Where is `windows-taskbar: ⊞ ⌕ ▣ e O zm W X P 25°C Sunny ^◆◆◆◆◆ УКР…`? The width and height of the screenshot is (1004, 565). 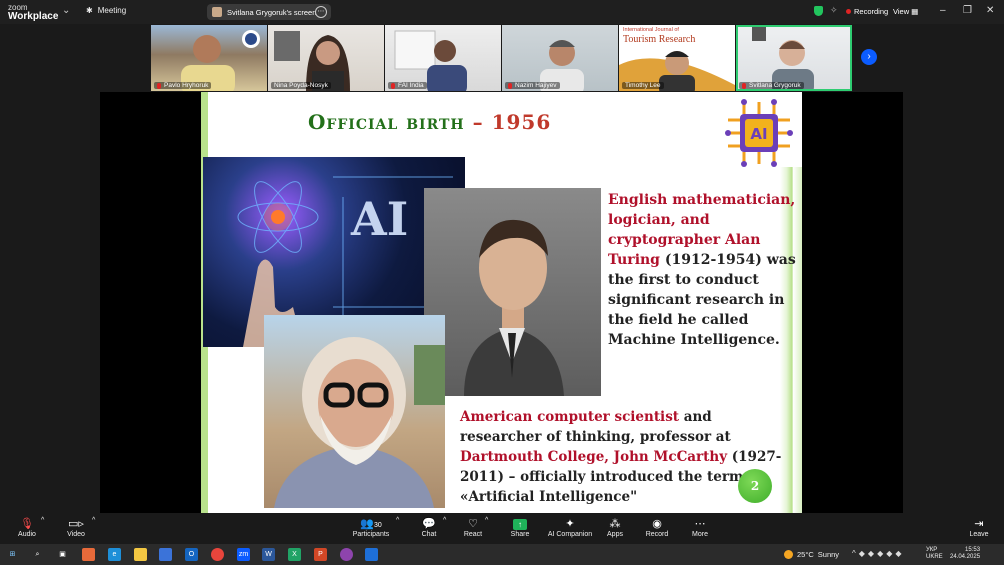 windows-taskbar: ⊞ ⌕ ▣ e O zm W X P 25°C Sunny ^◆◆◆◆◆ УКР… is located at coordinates (502, 554).